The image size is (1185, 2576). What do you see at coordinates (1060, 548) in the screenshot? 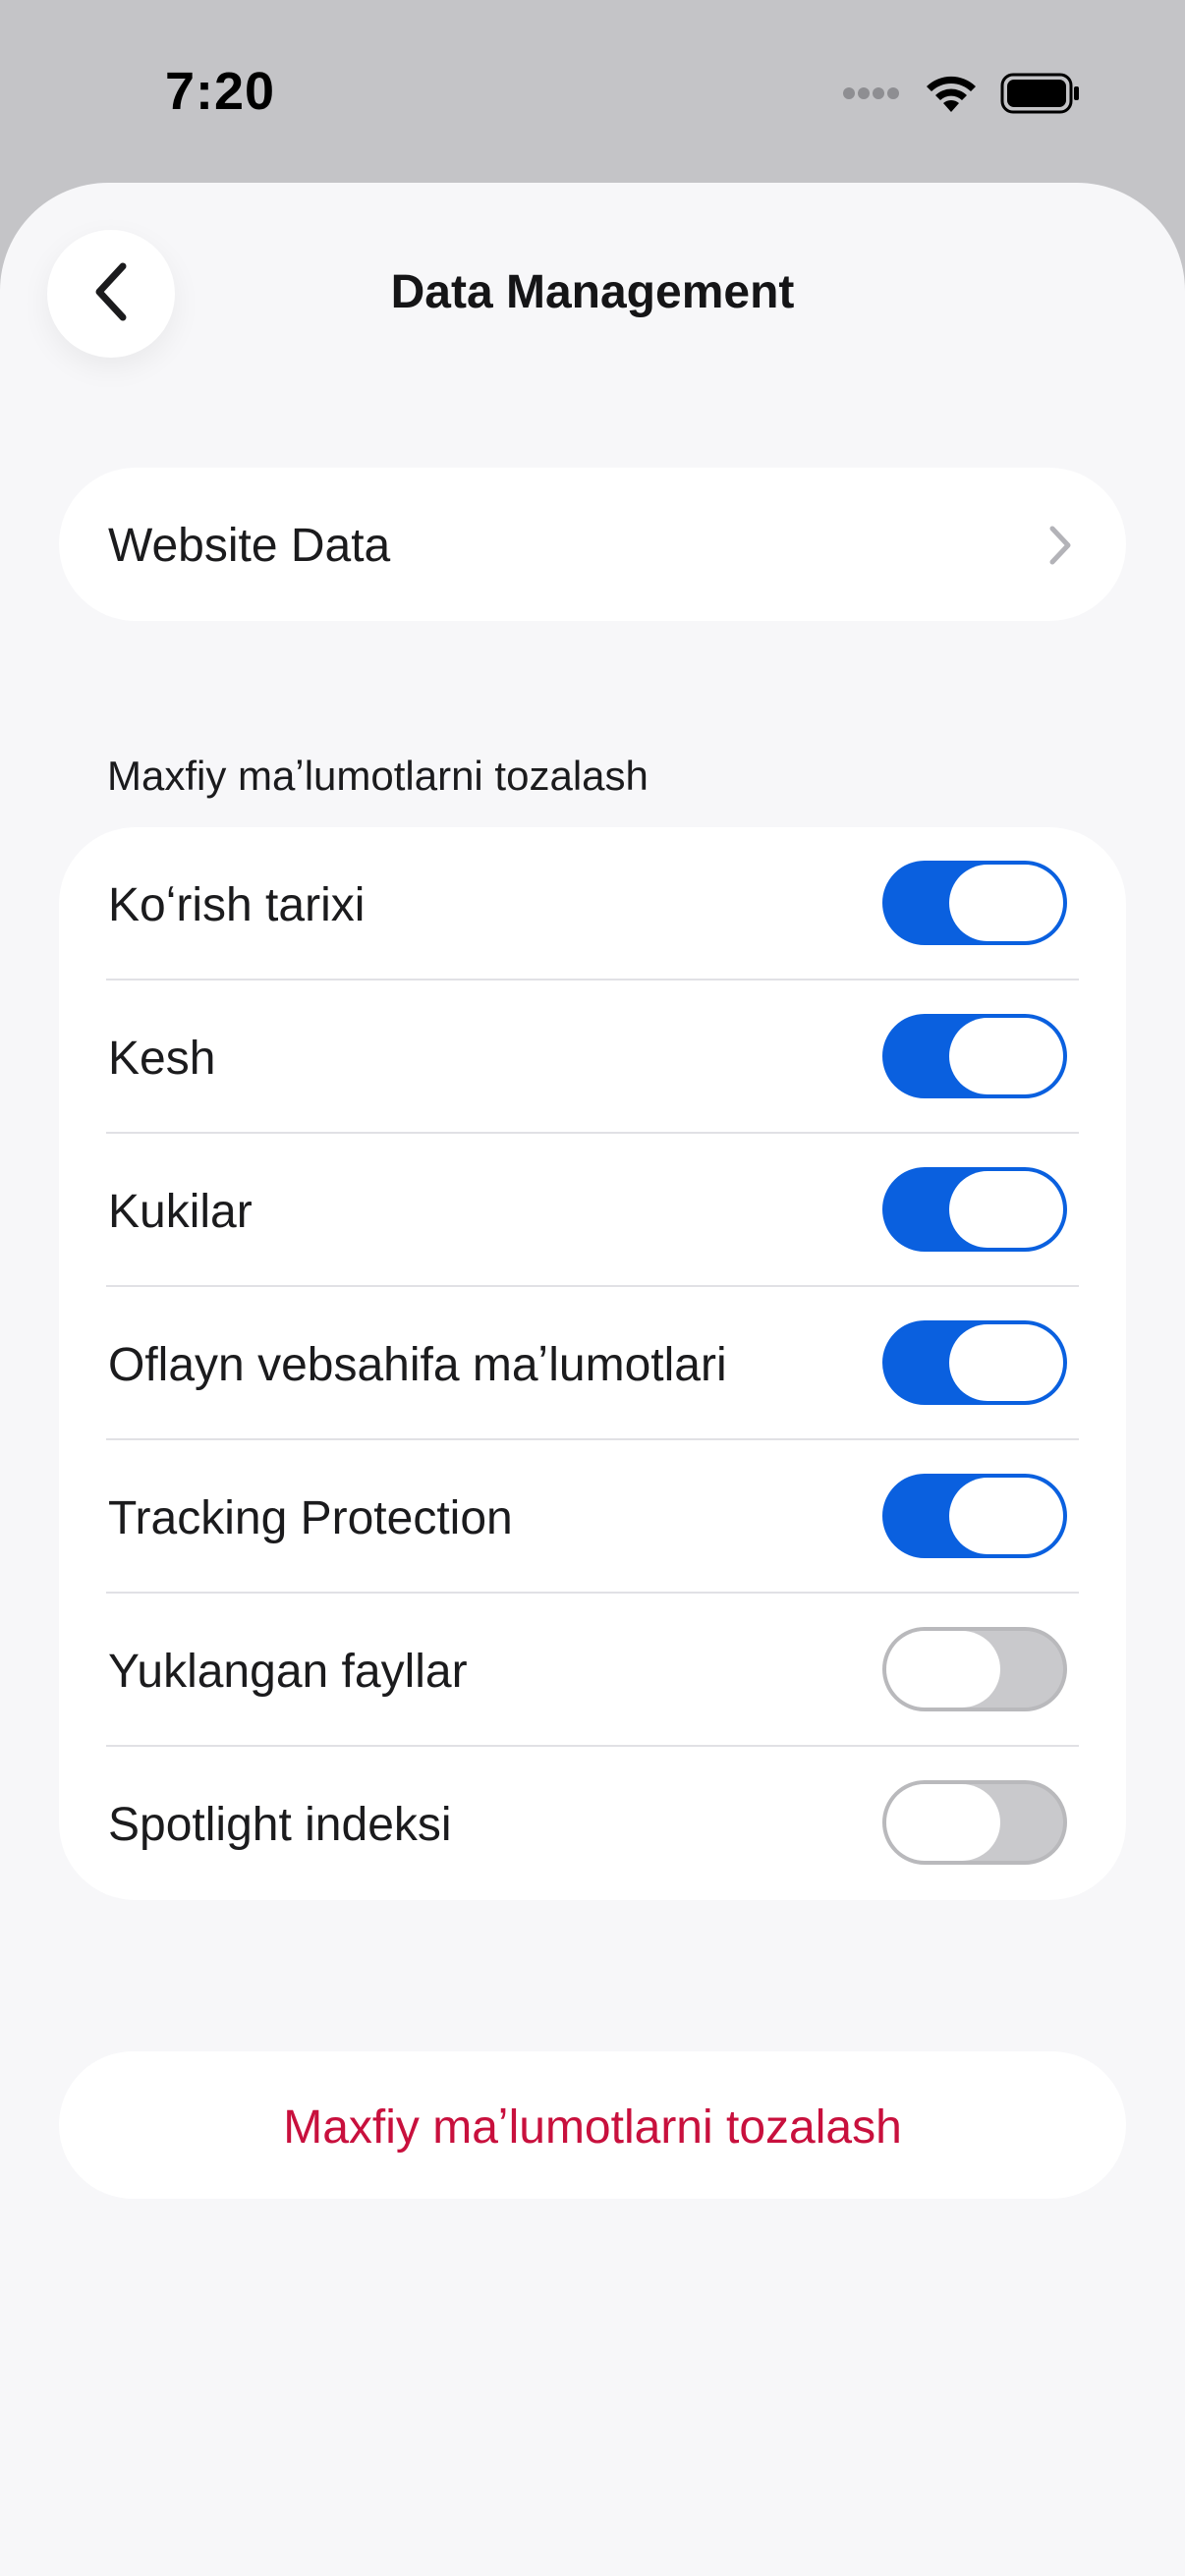
I see `chevron-right-icon` at bounding box center [1060, 548].